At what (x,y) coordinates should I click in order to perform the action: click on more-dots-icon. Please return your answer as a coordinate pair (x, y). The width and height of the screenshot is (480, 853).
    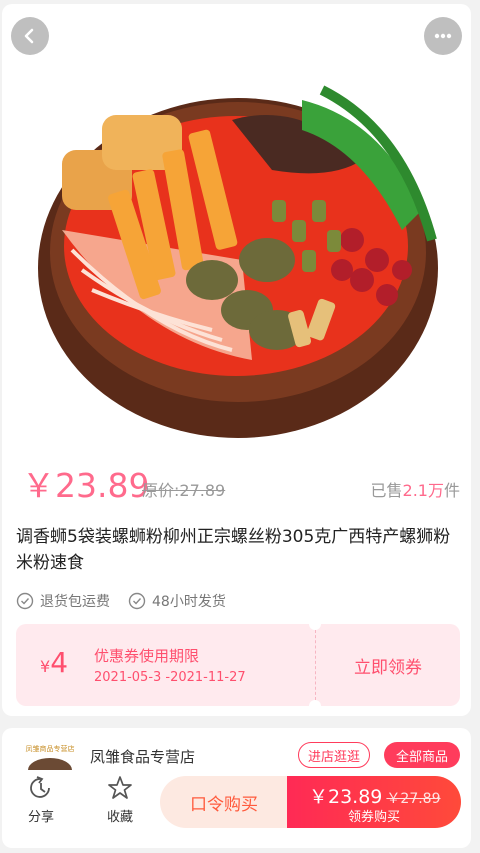
    Looking at the image, I should click on (443, 36).